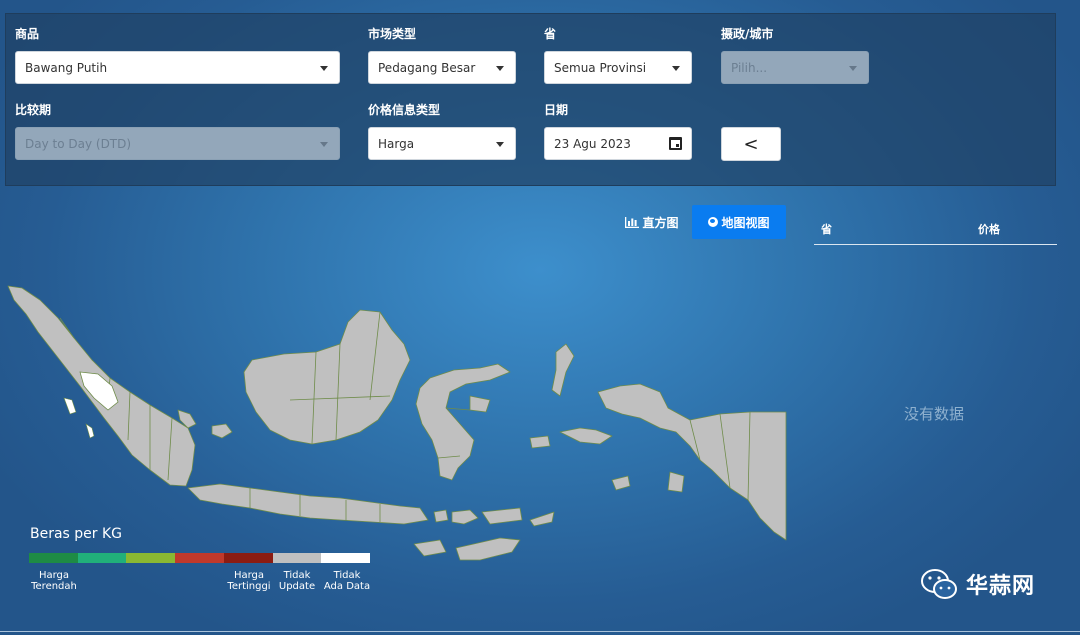 This screenshot has width=1080, height=635. Describe the element at coordinates (66, 67) in the screenshot. I see `commodity-value: Bawang Putih` at that location.